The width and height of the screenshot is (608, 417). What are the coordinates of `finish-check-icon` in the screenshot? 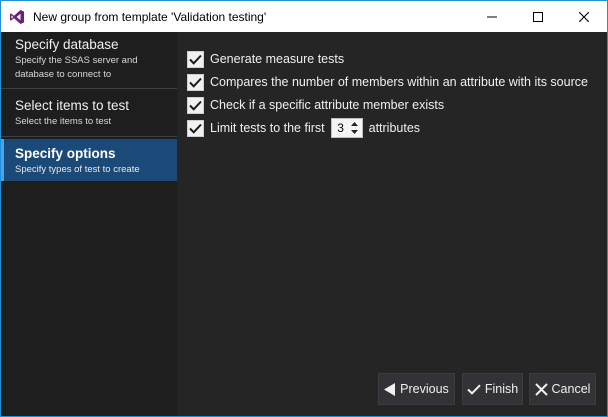 It's located at (474, 389).